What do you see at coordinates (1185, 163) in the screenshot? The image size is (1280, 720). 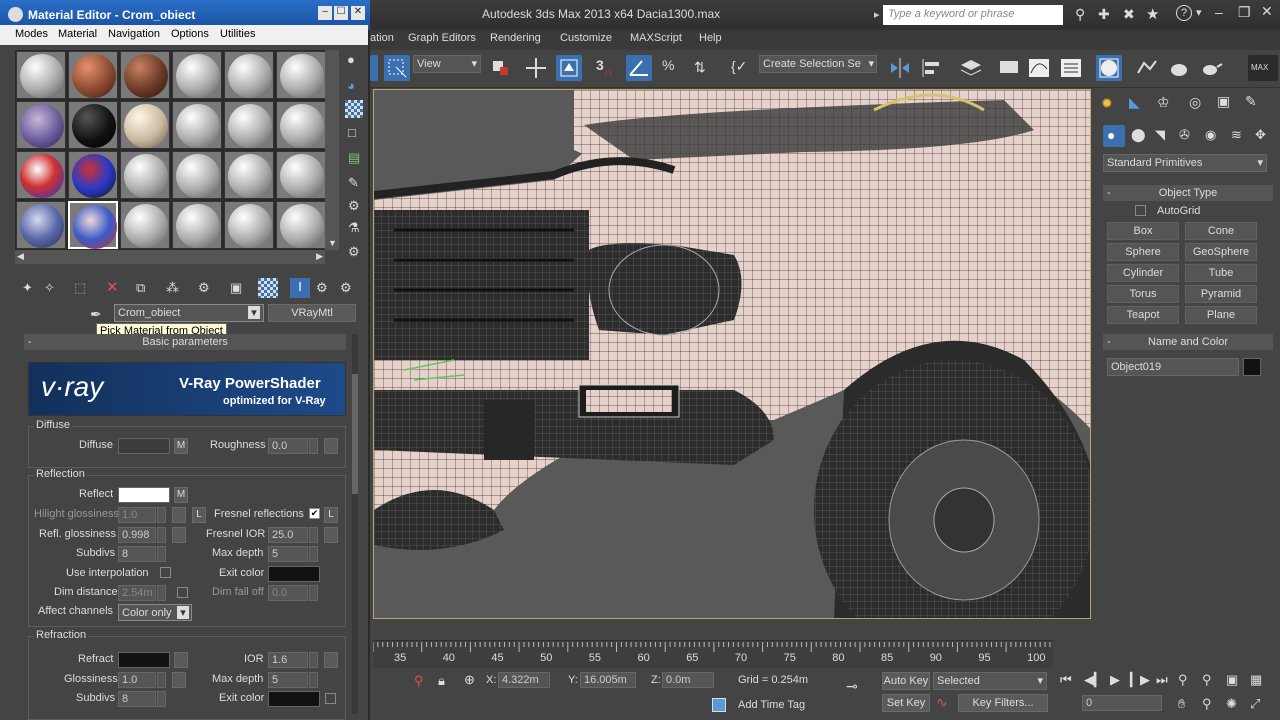 I see `primitives-dropdown: Standard Primitives ▾` at bounding box center [1185, 163].